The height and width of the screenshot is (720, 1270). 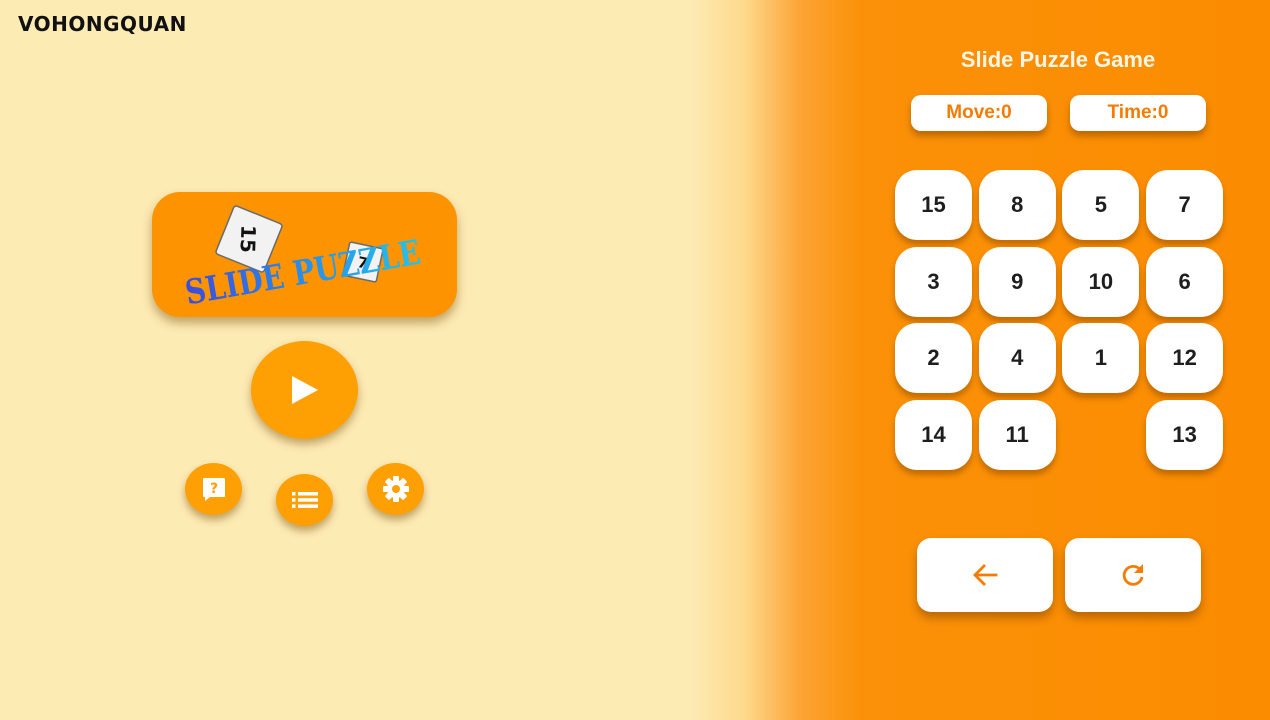 I want to click on puzzle-tile-4: 4, so click(x=1017, y=358).